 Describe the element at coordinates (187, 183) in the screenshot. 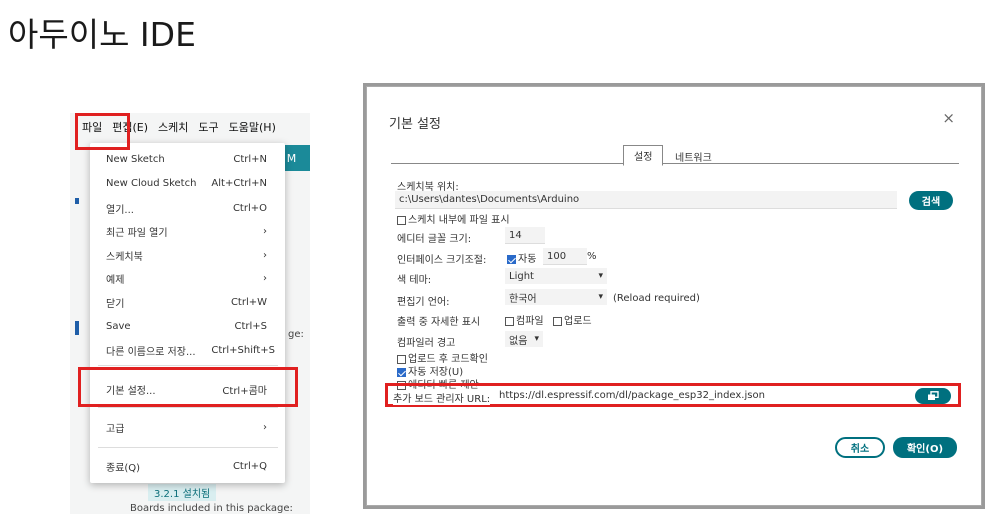

I see `menu-item-new-cloud-sketch: New Cloud Sketch Alt+Ctrl+N` at that location.